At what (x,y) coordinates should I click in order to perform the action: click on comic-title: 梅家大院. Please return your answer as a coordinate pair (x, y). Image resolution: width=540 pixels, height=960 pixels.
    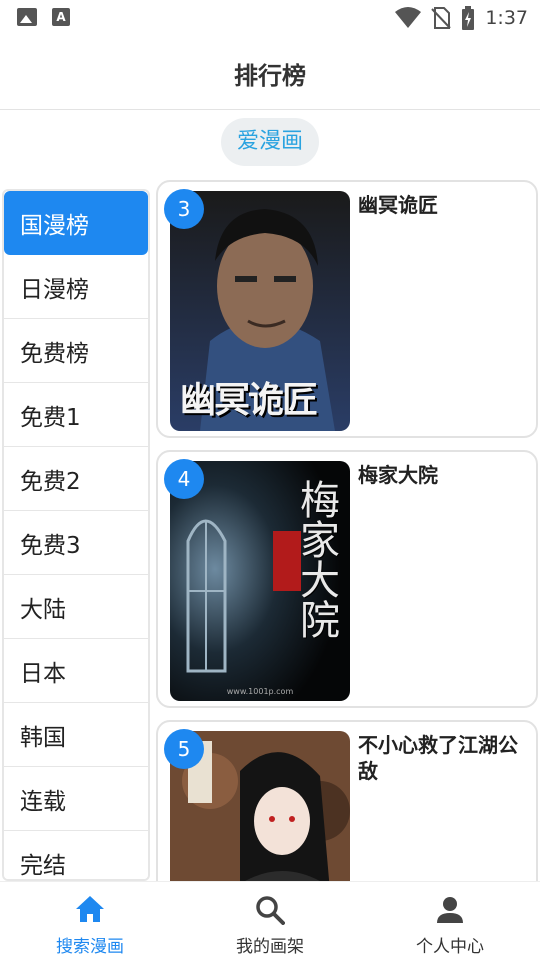
    Looking at the image, I should click on (444, 475).